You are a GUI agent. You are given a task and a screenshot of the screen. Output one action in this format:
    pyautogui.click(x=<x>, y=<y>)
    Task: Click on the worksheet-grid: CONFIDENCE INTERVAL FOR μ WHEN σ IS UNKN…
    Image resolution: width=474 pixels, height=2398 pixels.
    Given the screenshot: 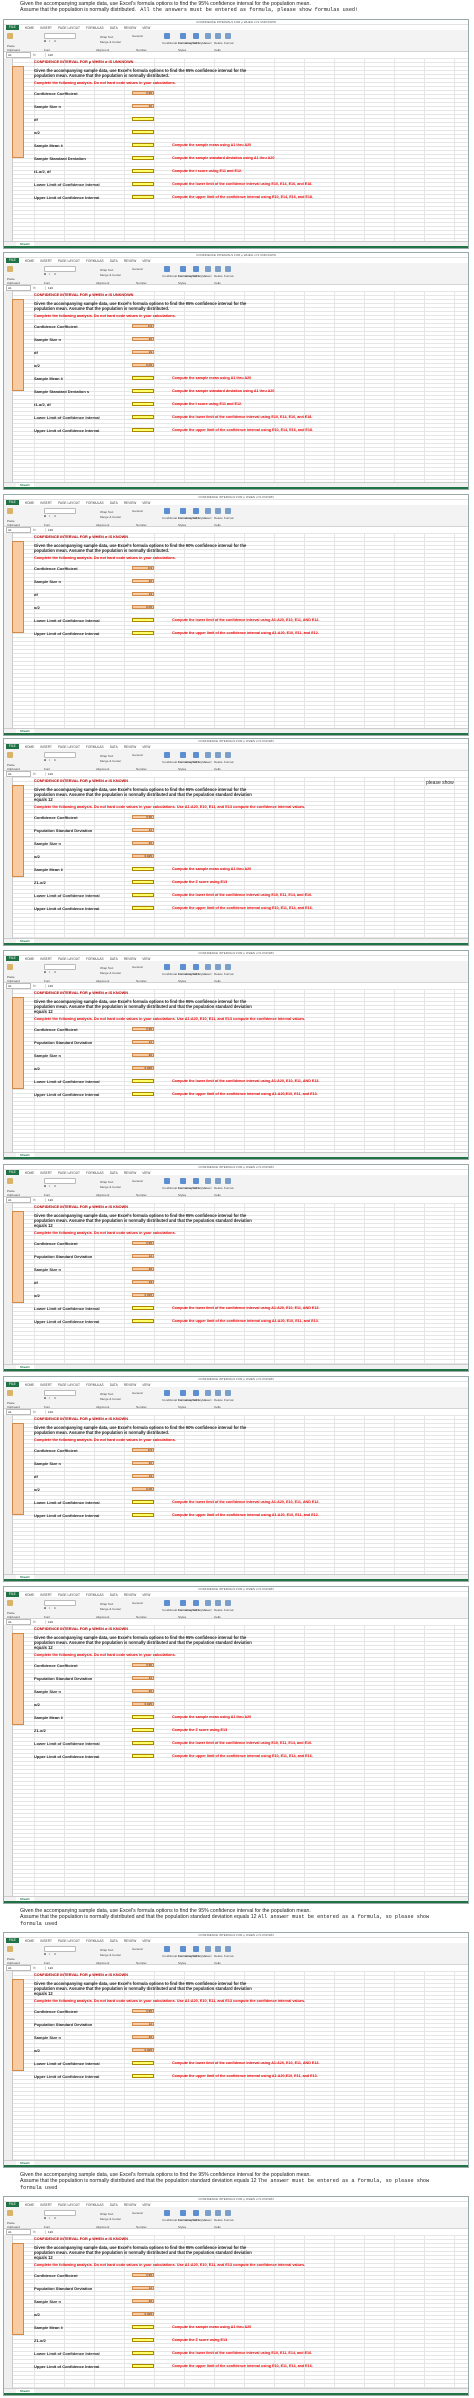 What is the action you would take?
    pyautogui.click(x=236, y=387)
    